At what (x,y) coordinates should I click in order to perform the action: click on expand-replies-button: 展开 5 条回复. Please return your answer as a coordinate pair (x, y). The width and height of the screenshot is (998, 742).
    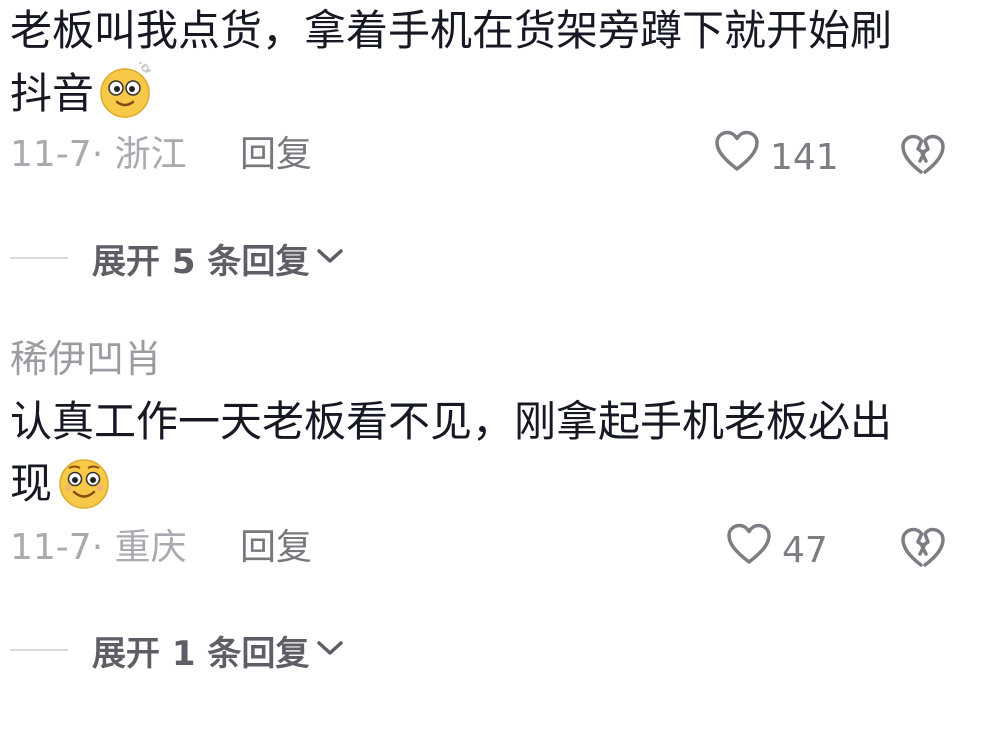
    Looking at the image, I should click on (177, 258).